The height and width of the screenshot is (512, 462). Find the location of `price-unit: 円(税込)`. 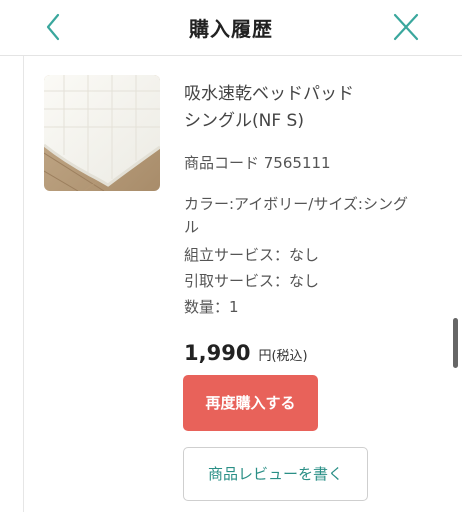

price-unit: 円(税込) is located at coordinates (283, 356).